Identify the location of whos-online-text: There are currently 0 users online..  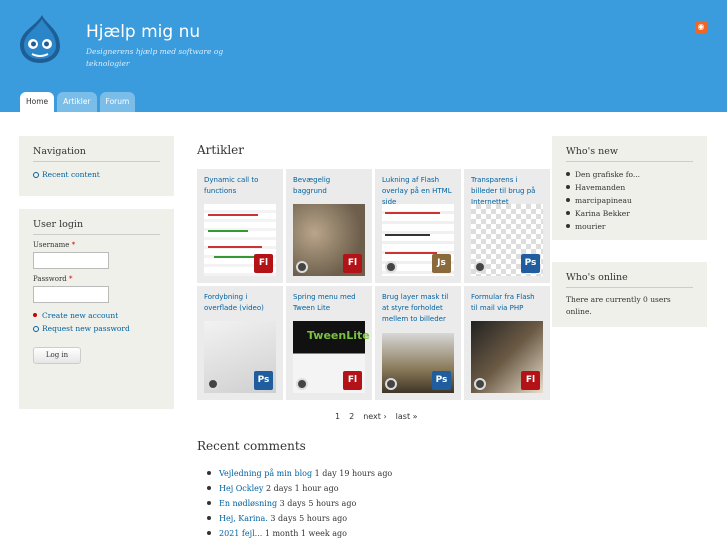
(618, 305).